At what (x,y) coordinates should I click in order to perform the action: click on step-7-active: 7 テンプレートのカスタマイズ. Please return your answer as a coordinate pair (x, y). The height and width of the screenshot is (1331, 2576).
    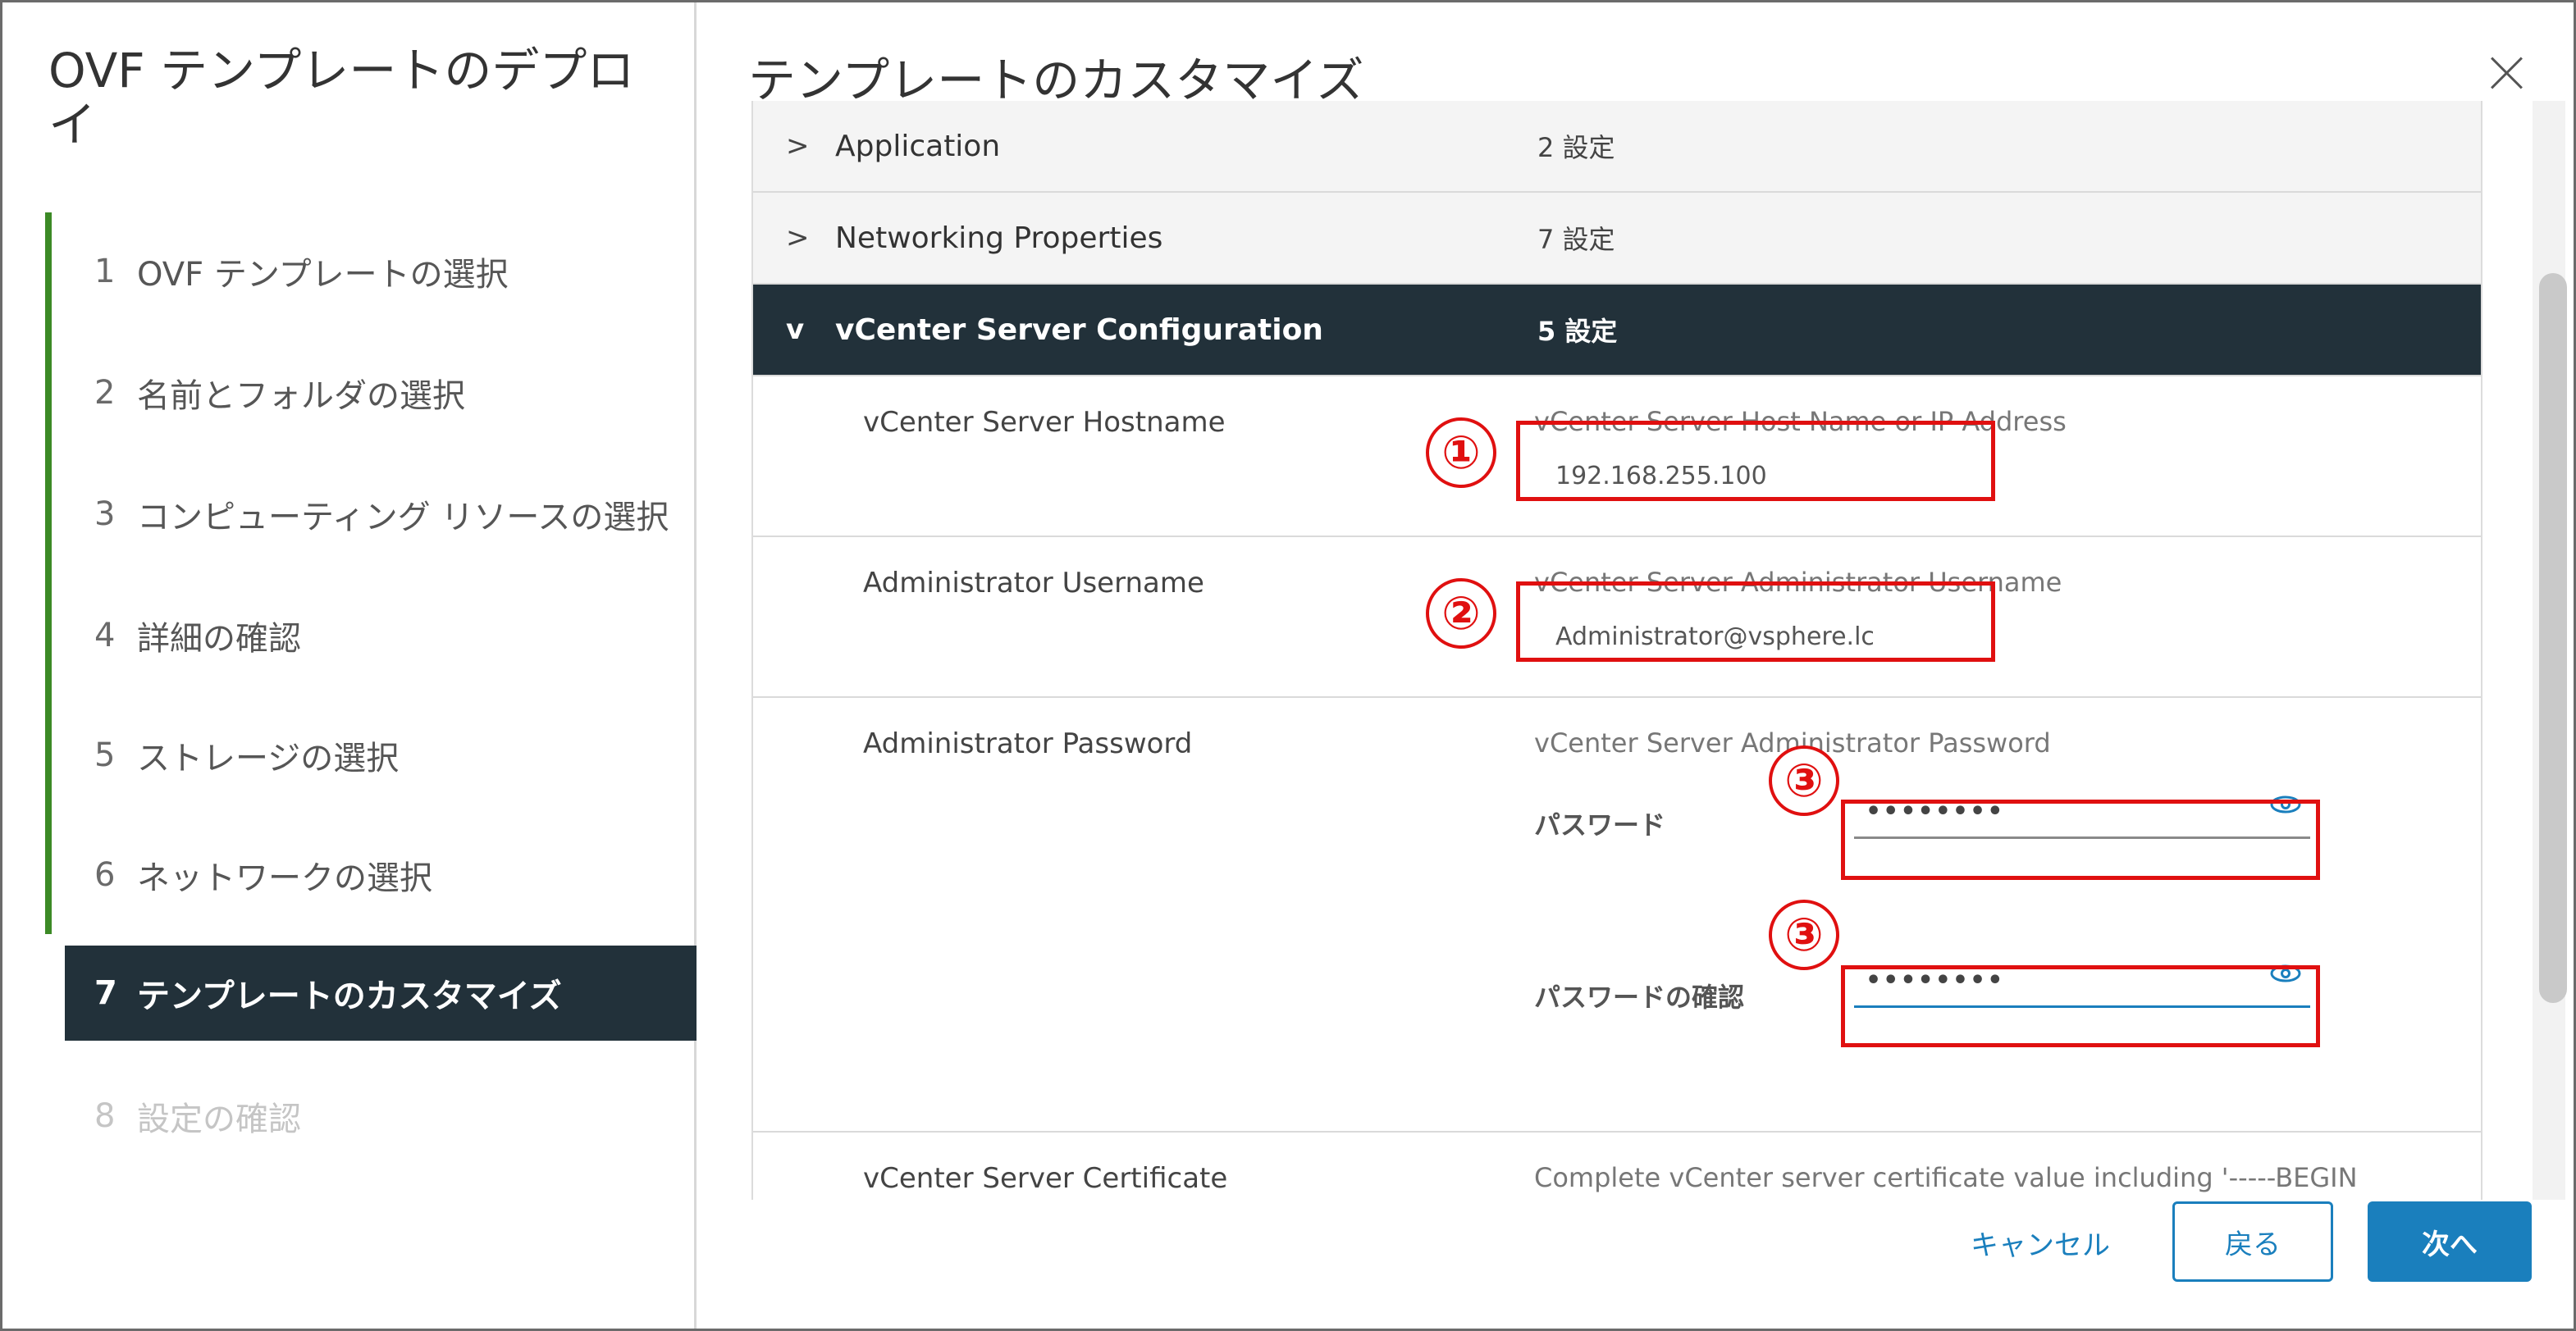
    Looking at the image, I should click on (381, 994).